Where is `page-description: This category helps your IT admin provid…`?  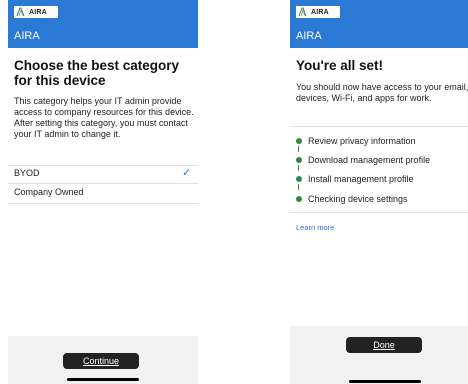
page-description: This category helps your IT admin provid… is located at coordinates (104, 117).